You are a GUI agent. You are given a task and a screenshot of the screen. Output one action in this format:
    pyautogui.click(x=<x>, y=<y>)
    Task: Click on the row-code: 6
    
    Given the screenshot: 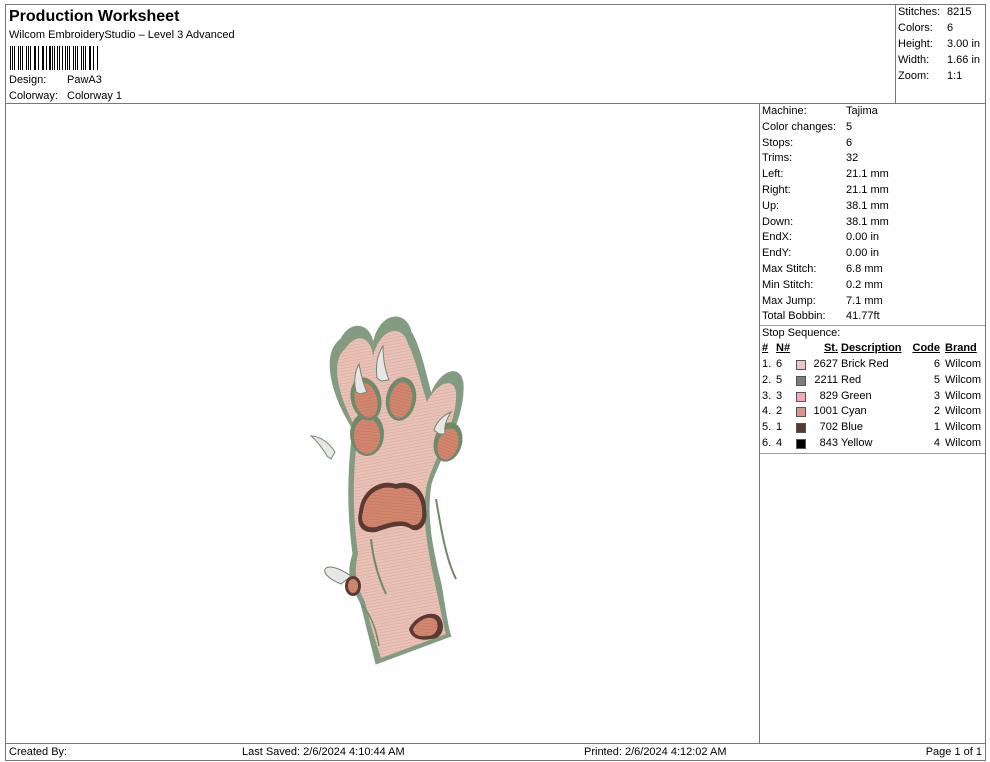 What is the action you would take?
    pyautogui.click(x=936, y=364)
    